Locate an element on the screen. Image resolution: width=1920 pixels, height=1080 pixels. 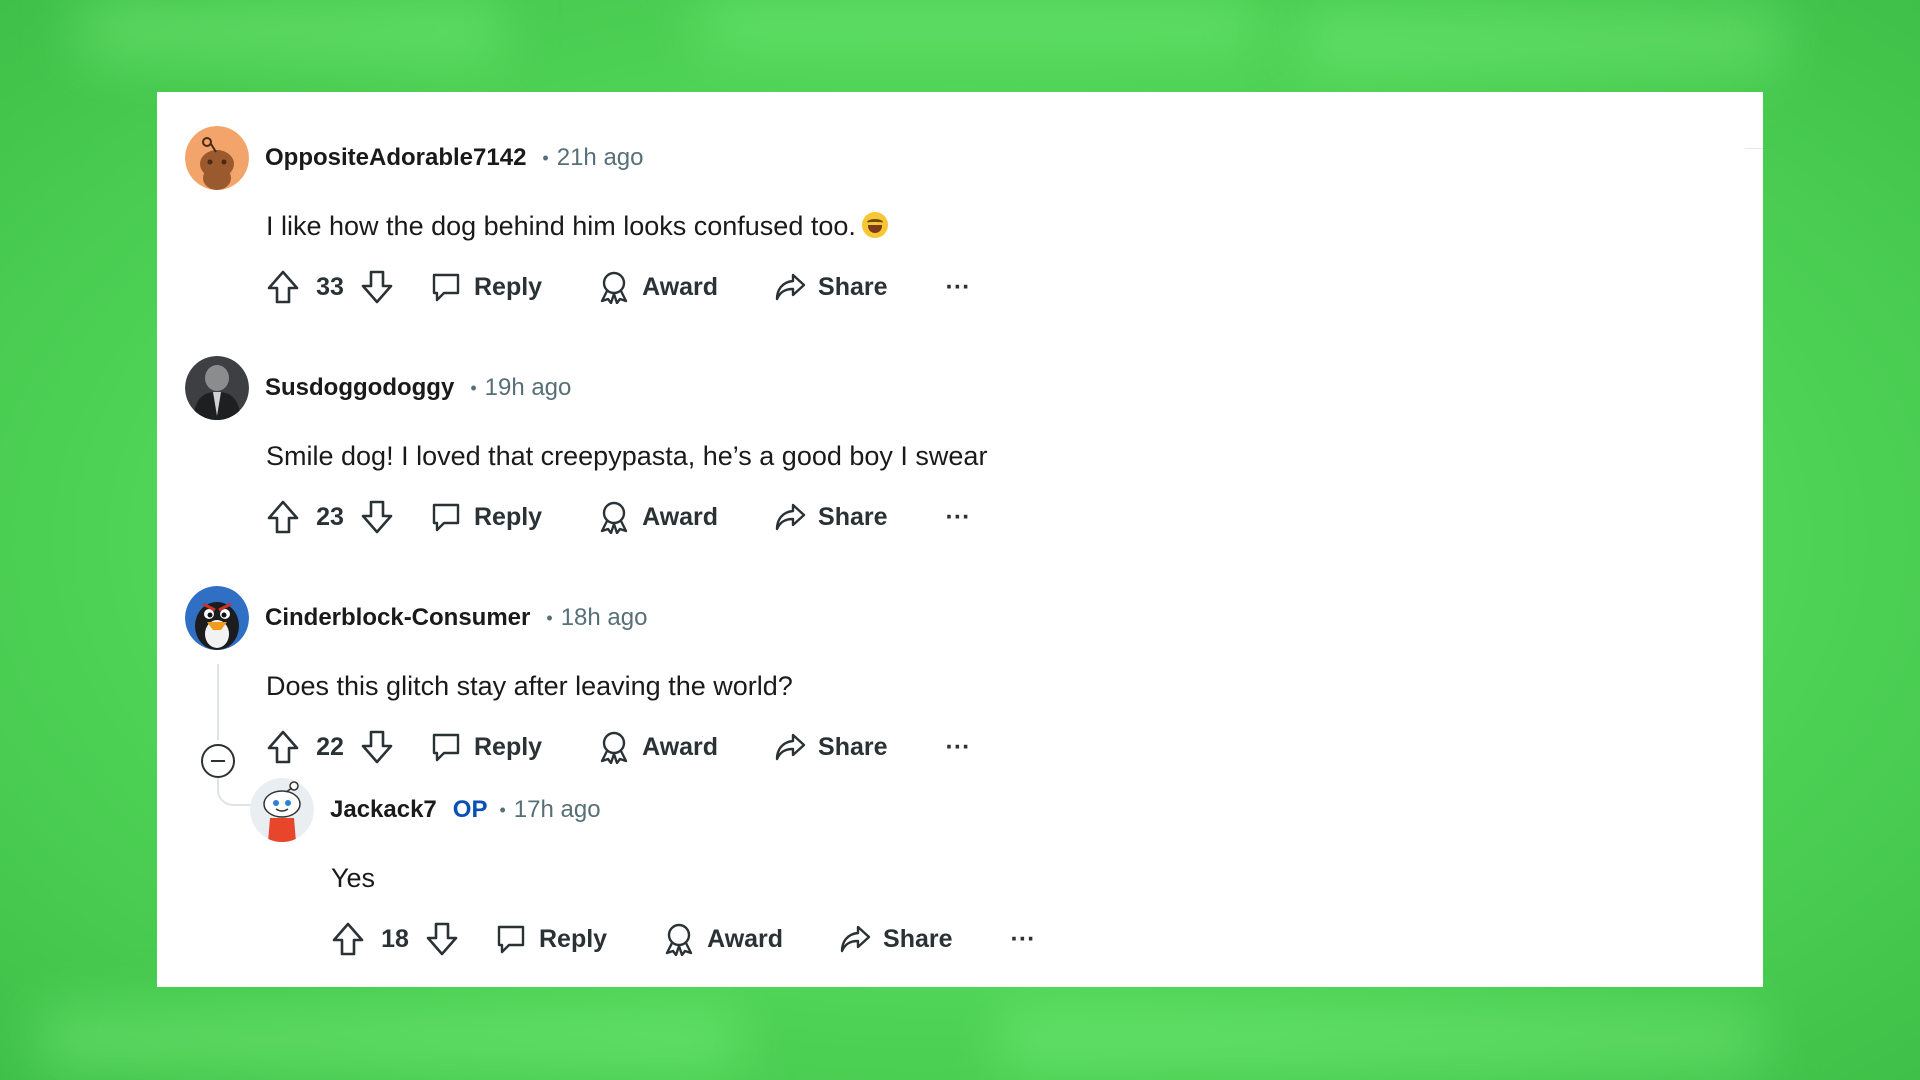
vote-count: 33 is located at coordinates (330, 286).